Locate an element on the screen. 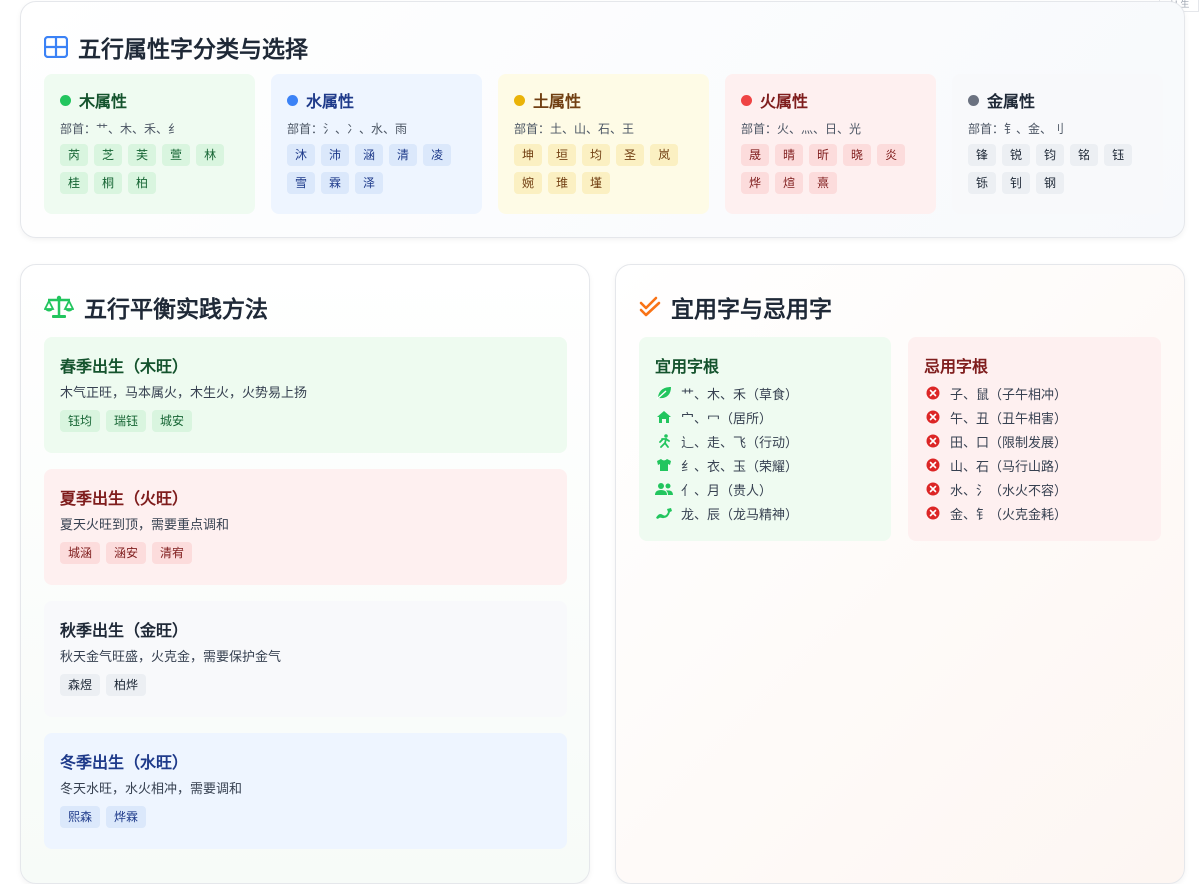 This screenshot has width=1199, height=884. element-radicals: 部首：氵、冫、水、雨 is located at coordinates (347, 129).